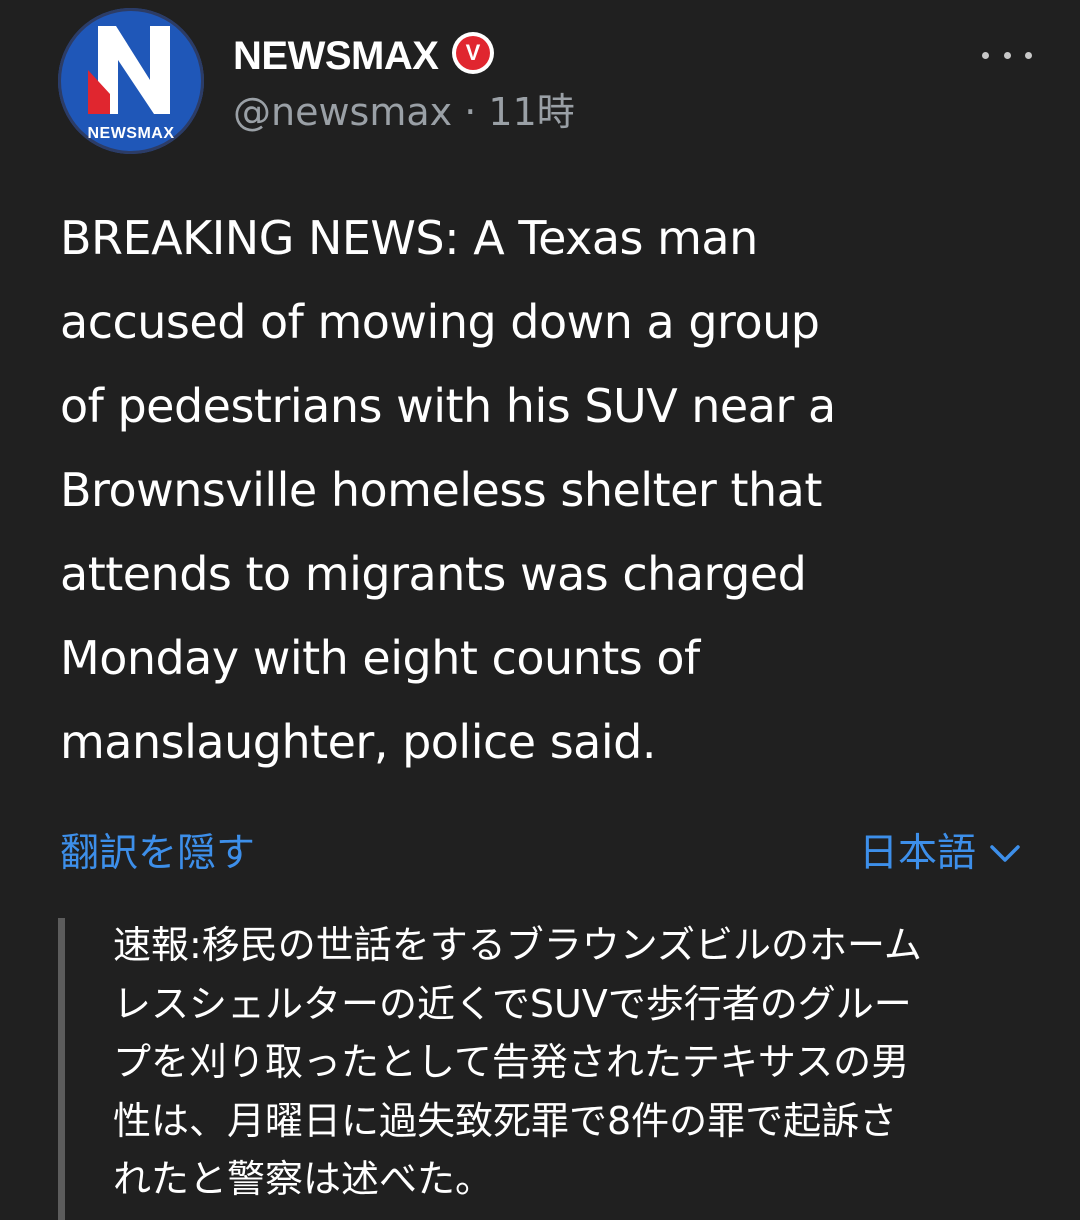 The height and width of the screenshot is (1220, 1080). Describe the element at coordinates (433, 574) in the screenshot. I see `tweet-text-line: attends to migrants was charged` at that location.